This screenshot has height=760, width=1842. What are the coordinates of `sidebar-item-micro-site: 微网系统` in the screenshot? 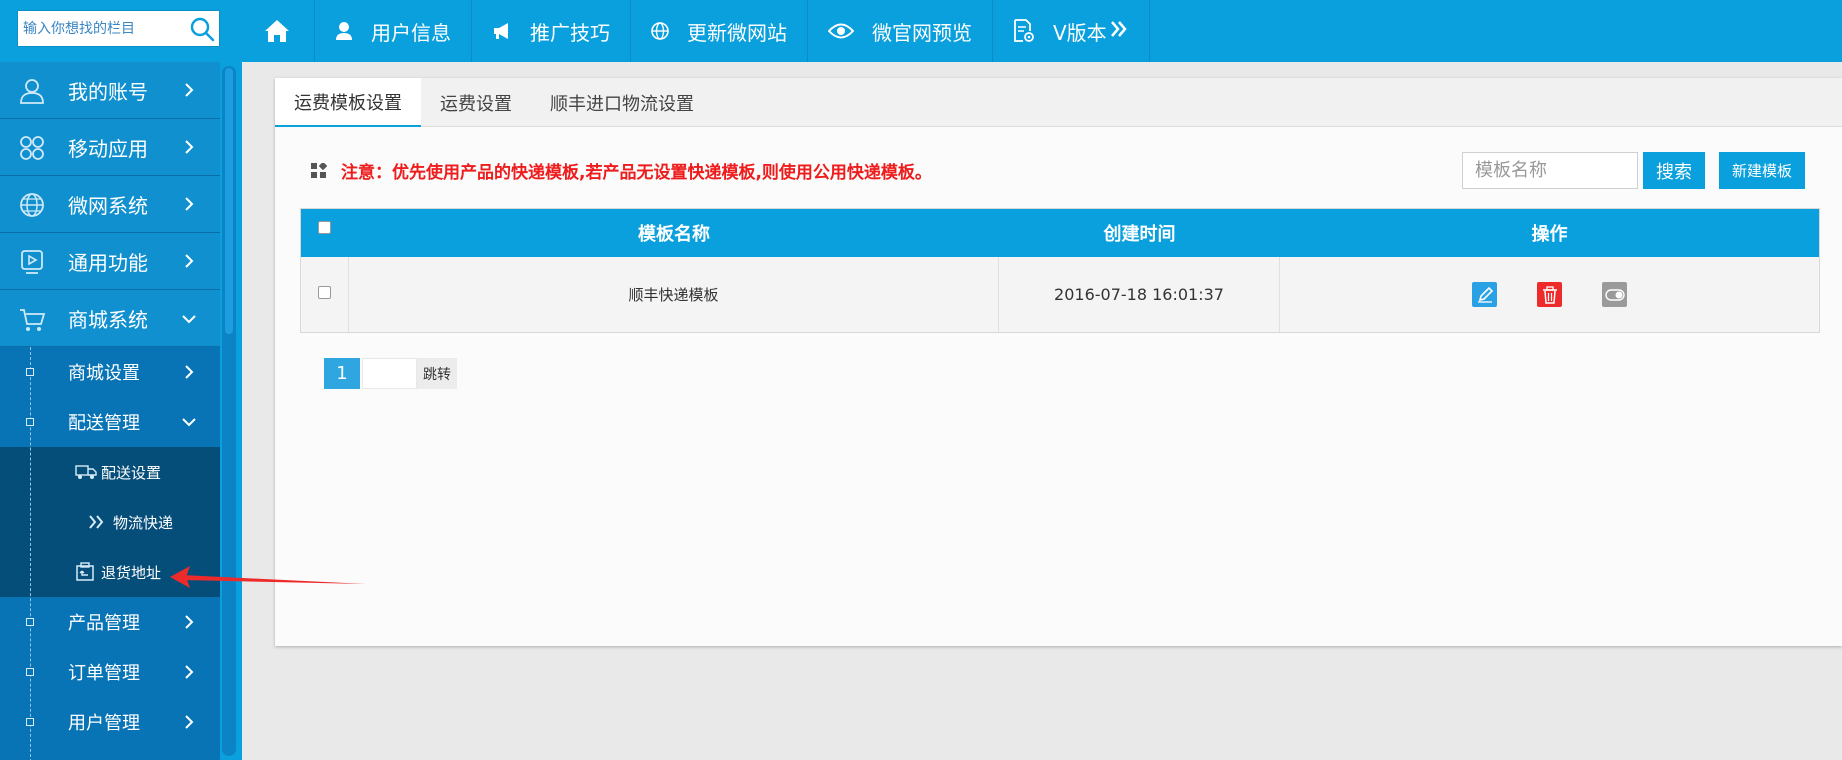 It's located at (110, 204).